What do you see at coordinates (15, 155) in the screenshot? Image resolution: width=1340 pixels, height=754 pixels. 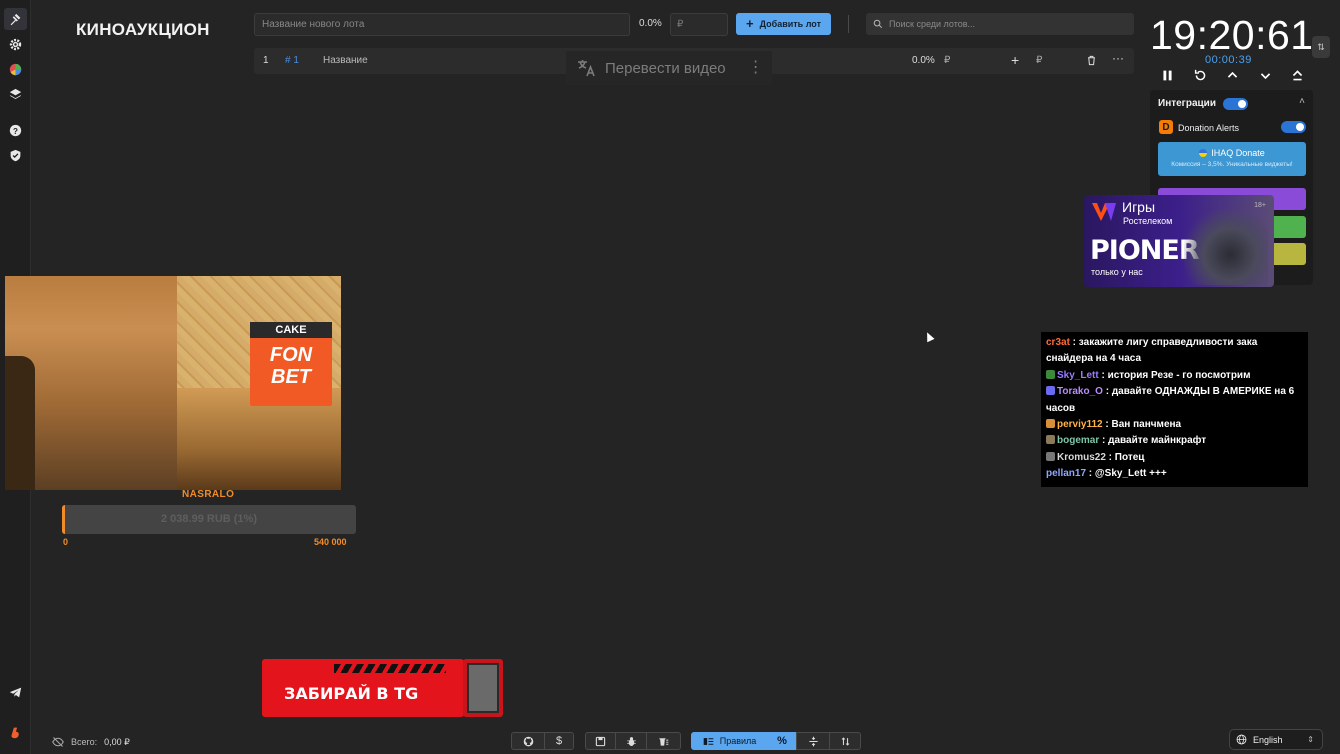 I see `shield-check-icon` at bounding box center [15, 155].